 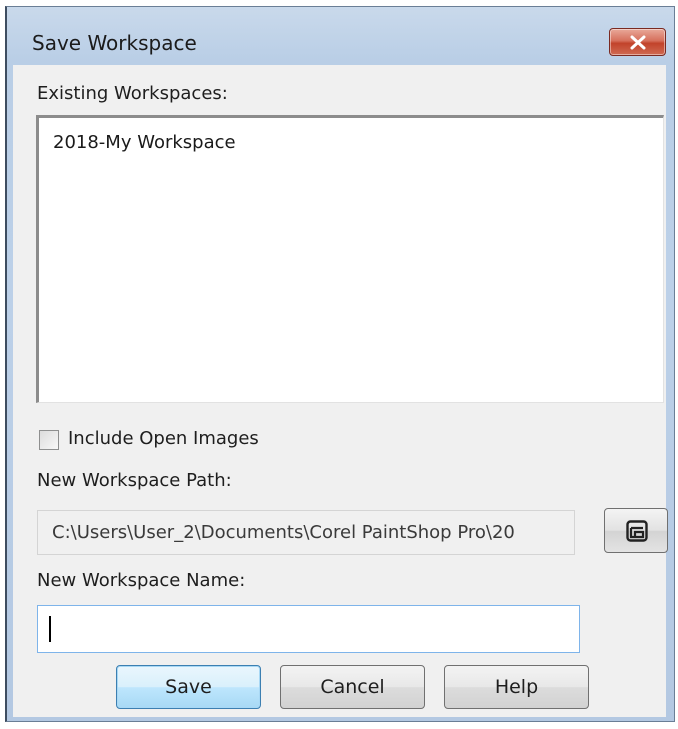 What do you see at coordinates (141, 580) in the screenshot?
I see `new-workspace-name-label: New Workspace Name:` at bounding box center [141, 580].